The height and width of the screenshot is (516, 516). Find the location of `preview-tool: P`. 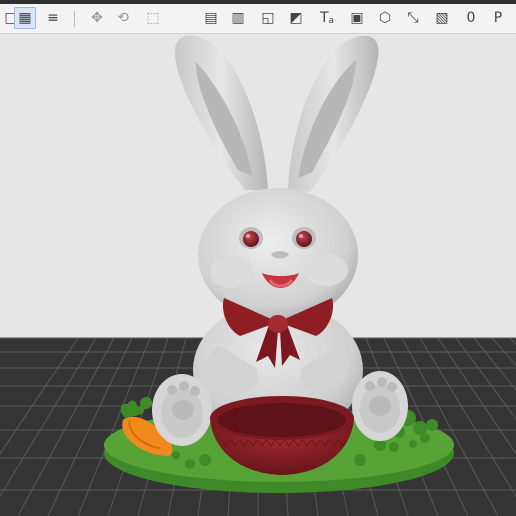

preview-tool: P is located at coordinates (498, 18).